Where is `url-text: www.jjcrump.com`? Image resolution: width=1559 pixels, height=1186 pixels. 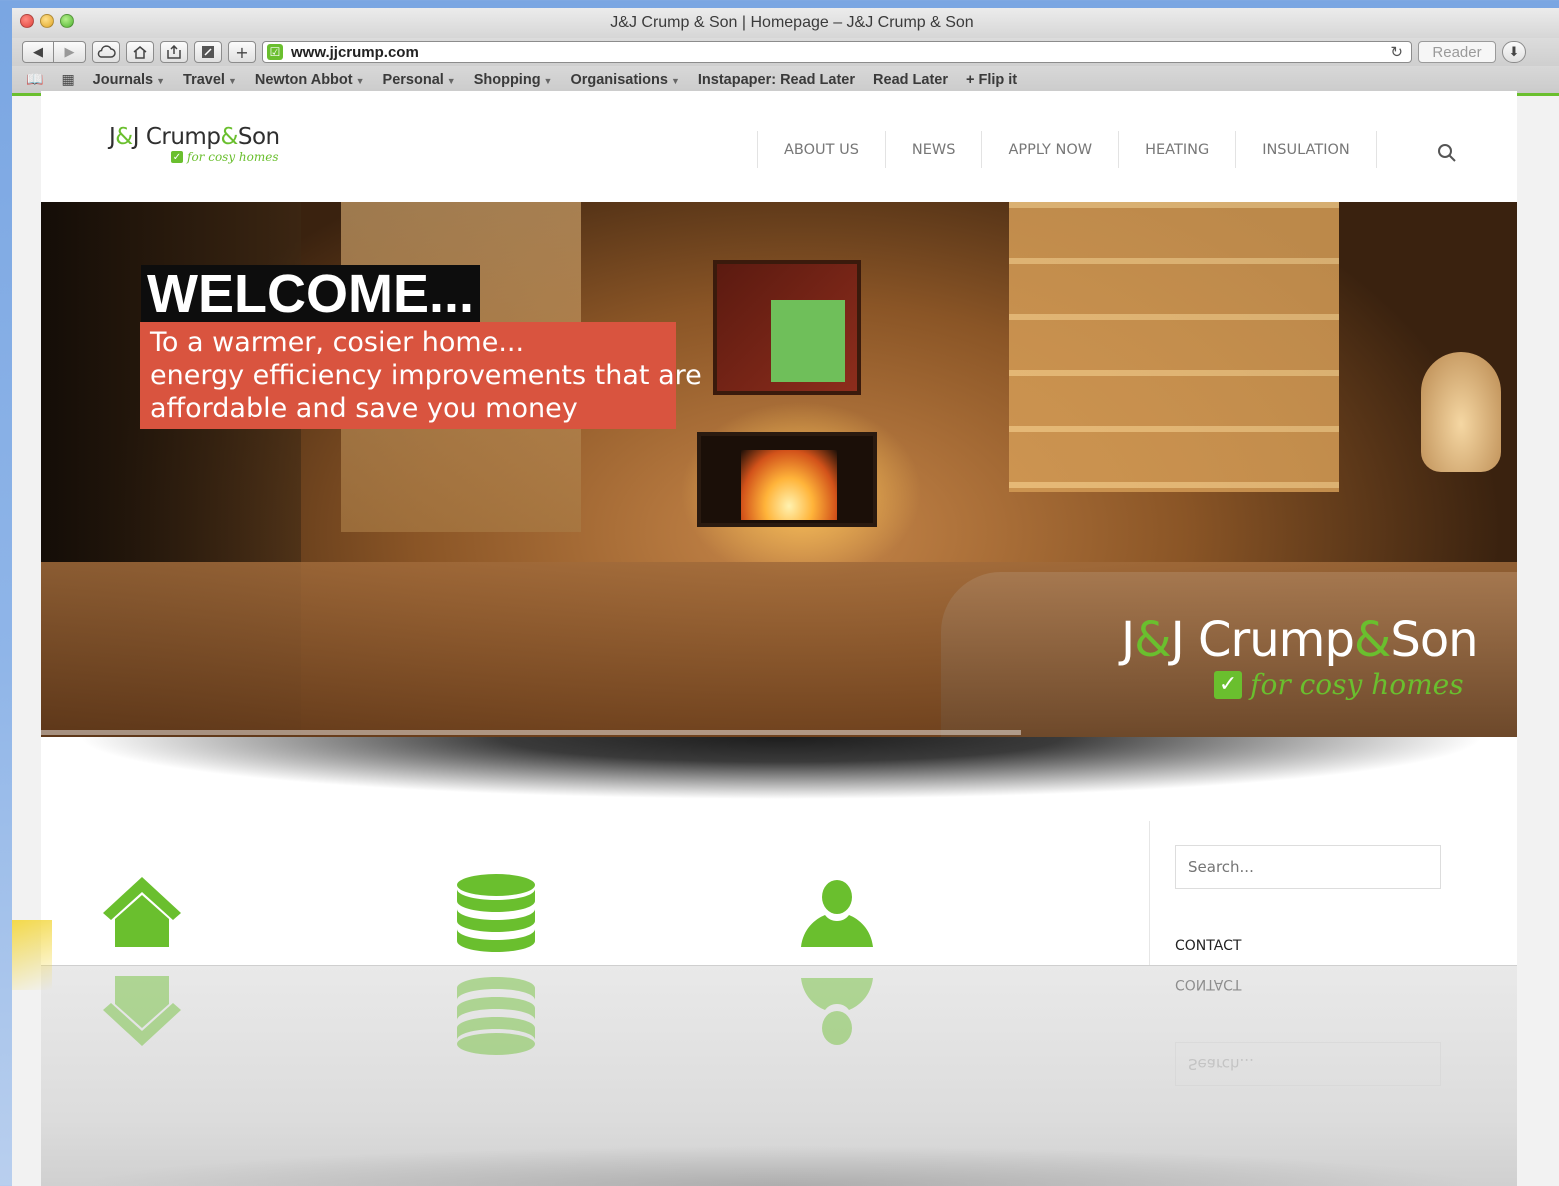
url-text: www.jjcrump.com is located at coordinates (355, 52).